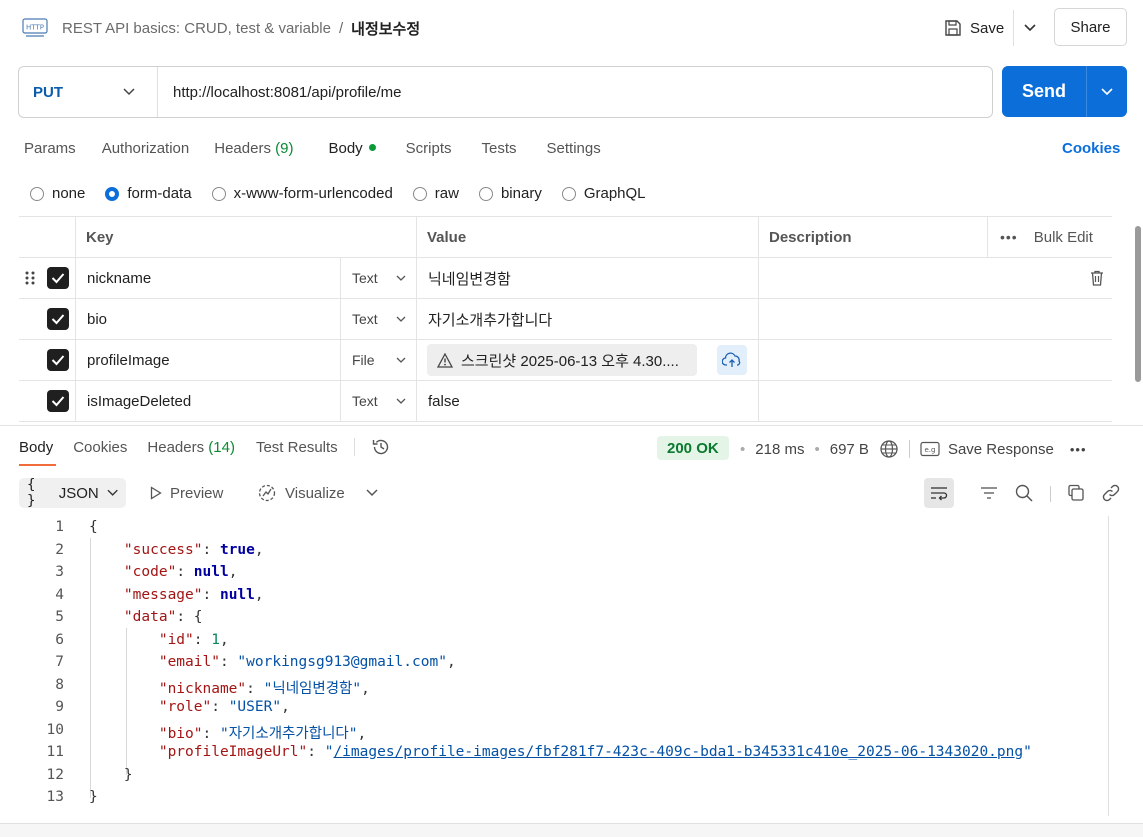  I want to click on json-key: "id", so click(176, 640).